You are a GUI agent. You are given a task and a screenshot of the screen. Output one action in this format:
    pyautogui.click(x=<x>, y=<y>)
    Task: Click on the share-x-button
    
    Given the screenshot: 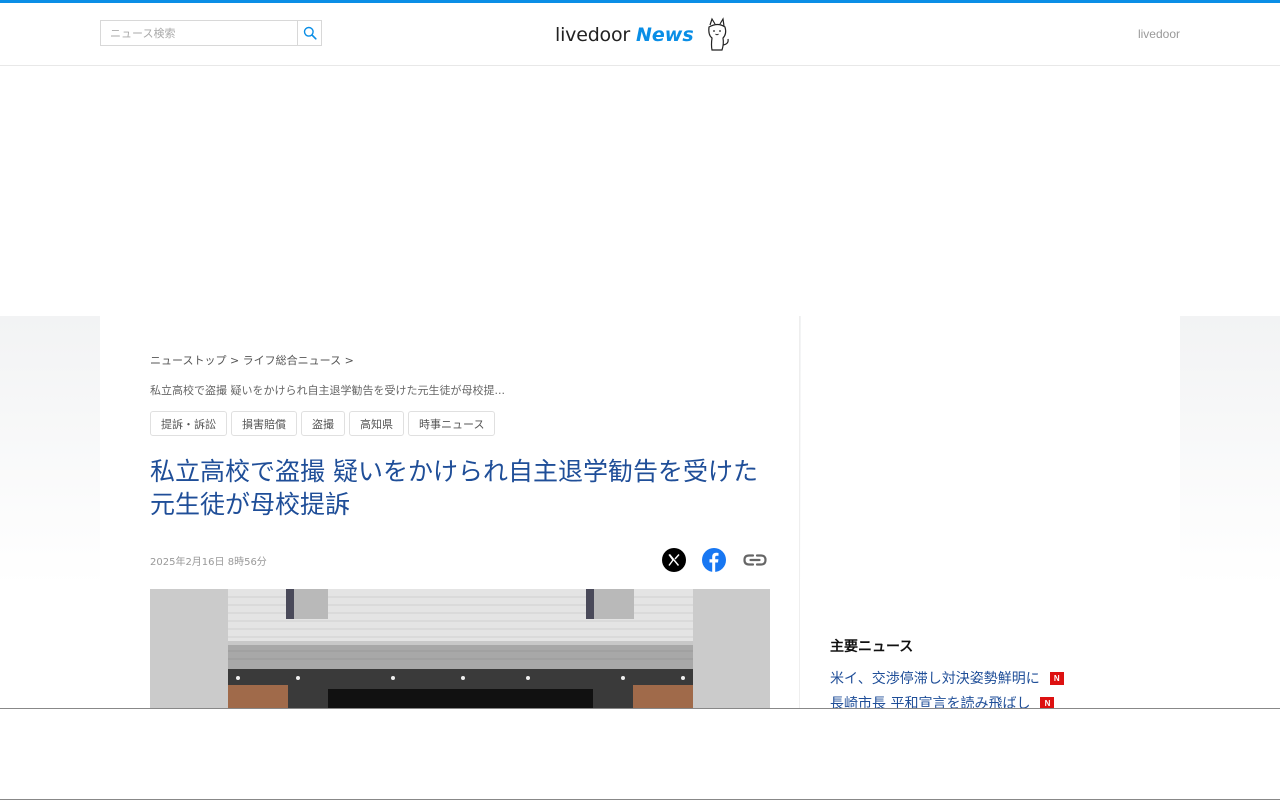 What is the action you would take?
    pyautogui.click(x=674, y=560)
    